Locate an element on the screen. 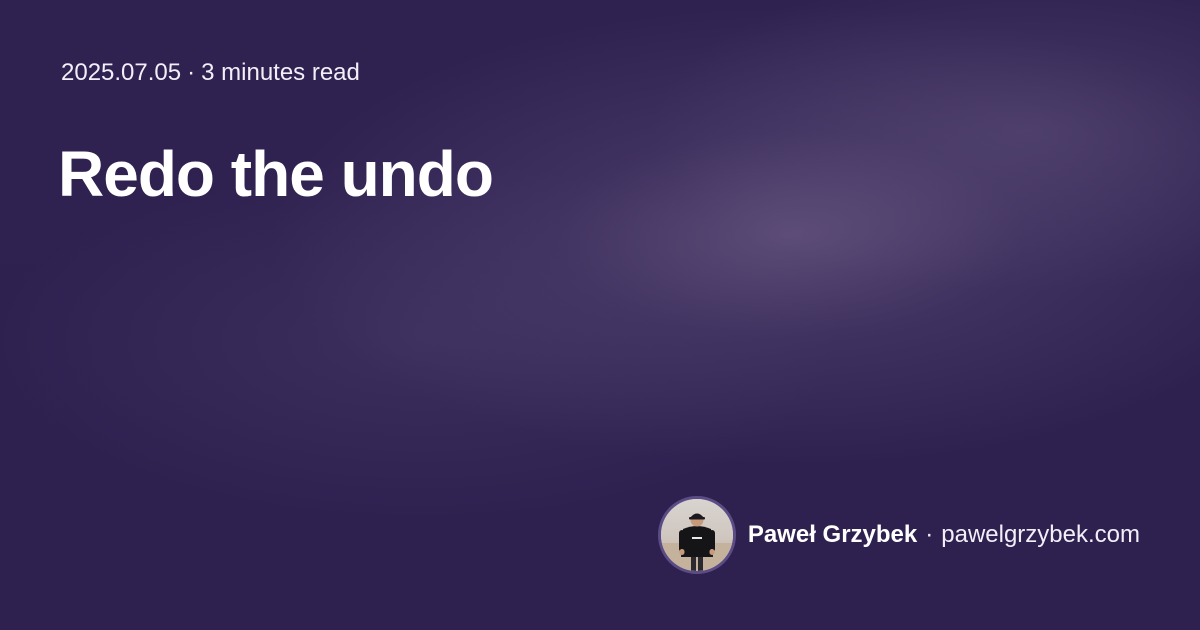 Image resolution: width=1200 pixels, height=630 pixels. author-site-link: pawelgrzybek.com is located at coordinates (1040, 535).